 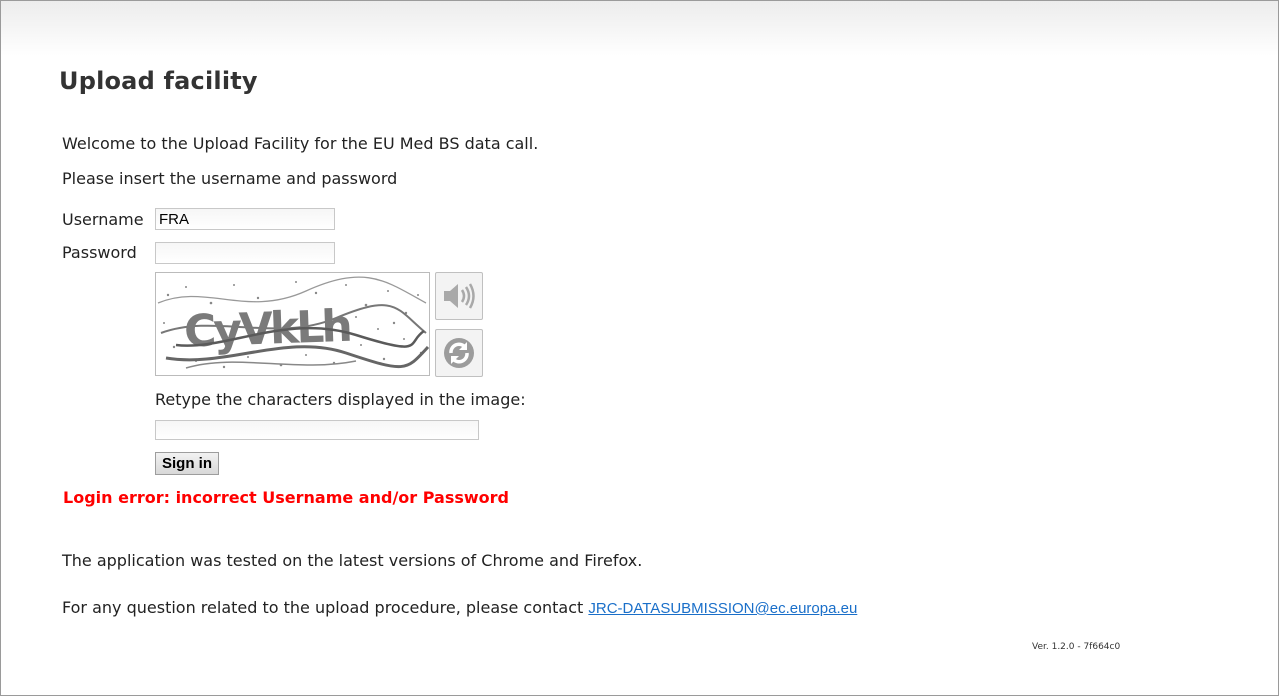 What do you see at coordinates (317, 430) in the screenshot?
I see `captcha-input` at bounding box center [317, 430].